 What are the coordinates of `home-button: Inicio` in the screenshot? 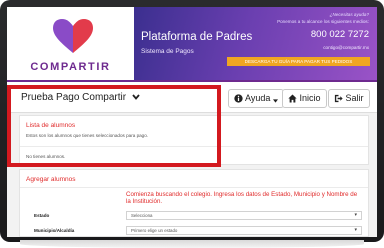 It's located at (304, 98).